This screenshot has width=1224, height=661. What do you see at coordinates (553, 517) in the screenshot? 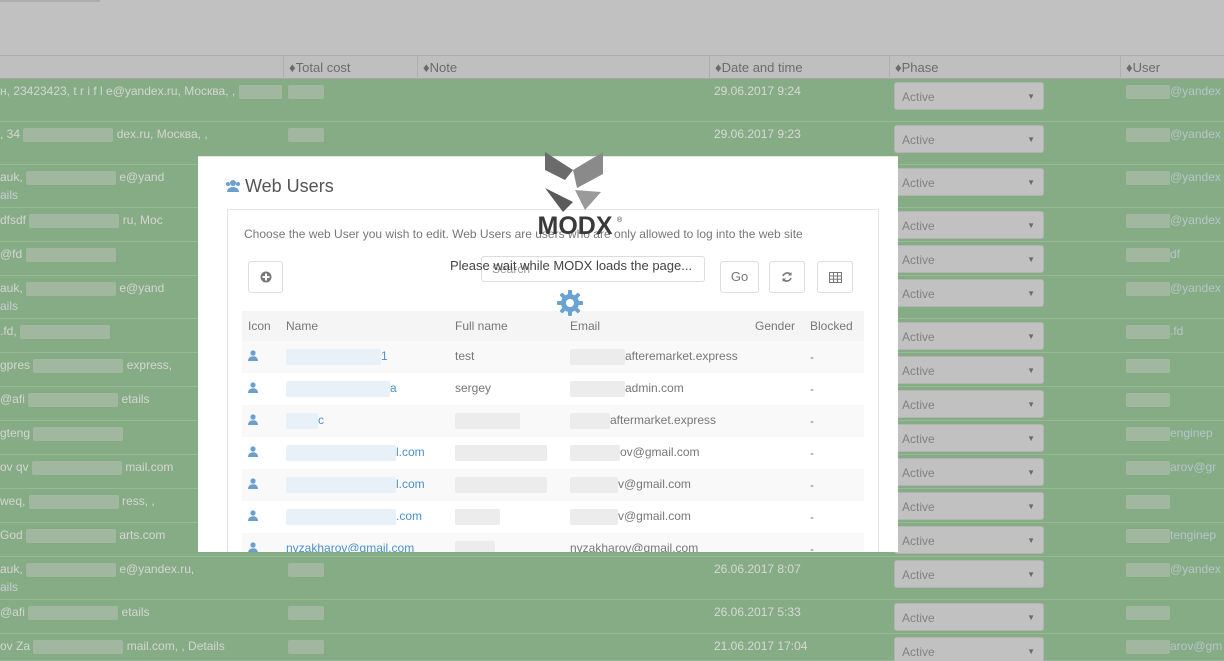
I see `user-row: .com v@gmail.com -` at bounding box center [553, 517].